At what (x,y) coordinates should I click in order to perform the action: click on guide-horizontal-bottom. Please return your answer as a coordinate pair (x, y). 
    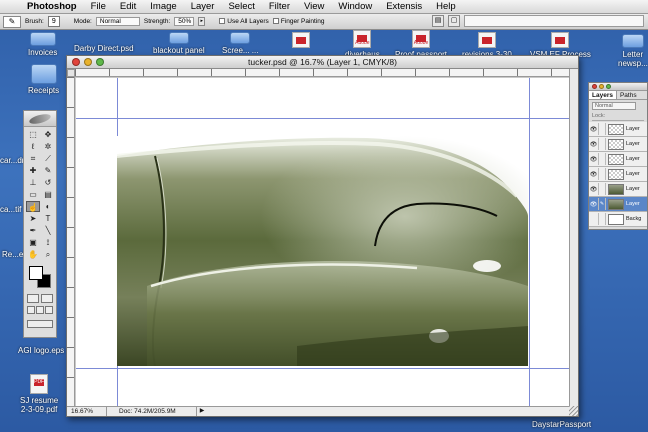
    Looking at the image, I should click on (323, 368).